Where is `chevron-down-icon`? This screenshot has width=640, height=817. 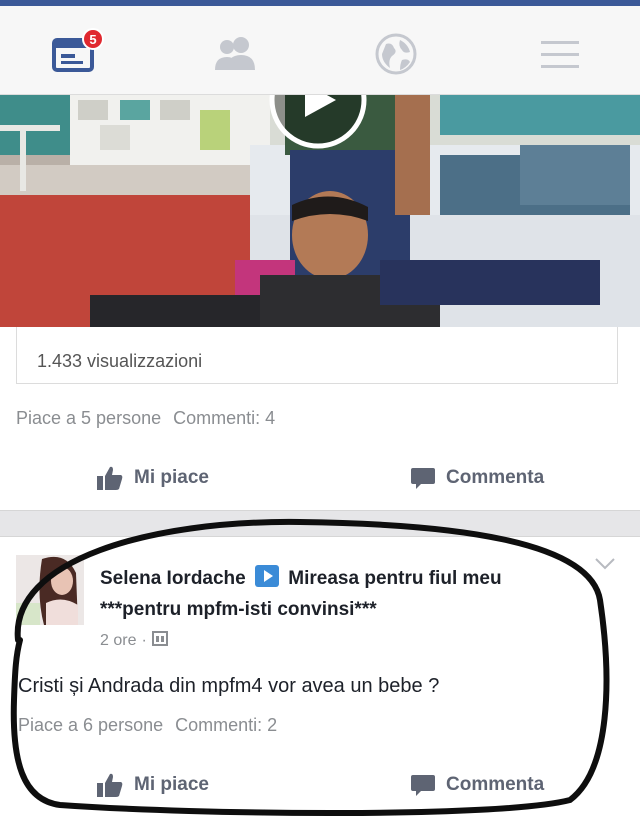
chevron-down-icon is located at coordinates (605, 564).